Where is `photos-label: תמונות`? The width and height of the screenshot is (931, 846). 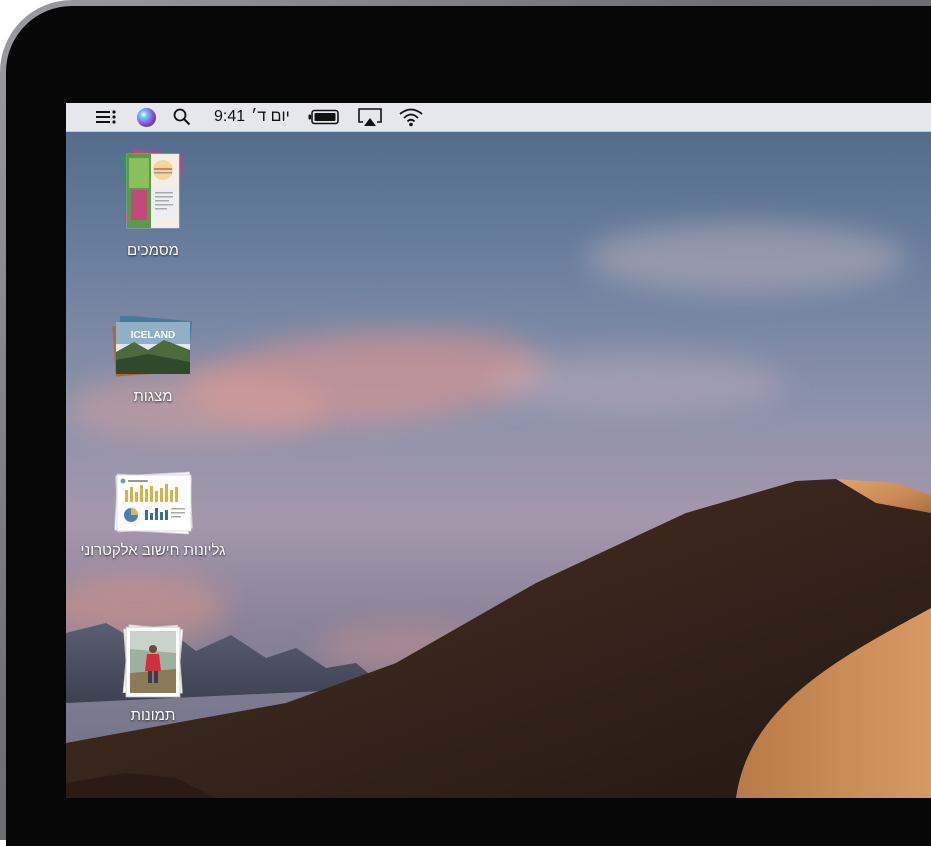 photos-label: תמונות is located at coordinates (153, 715).